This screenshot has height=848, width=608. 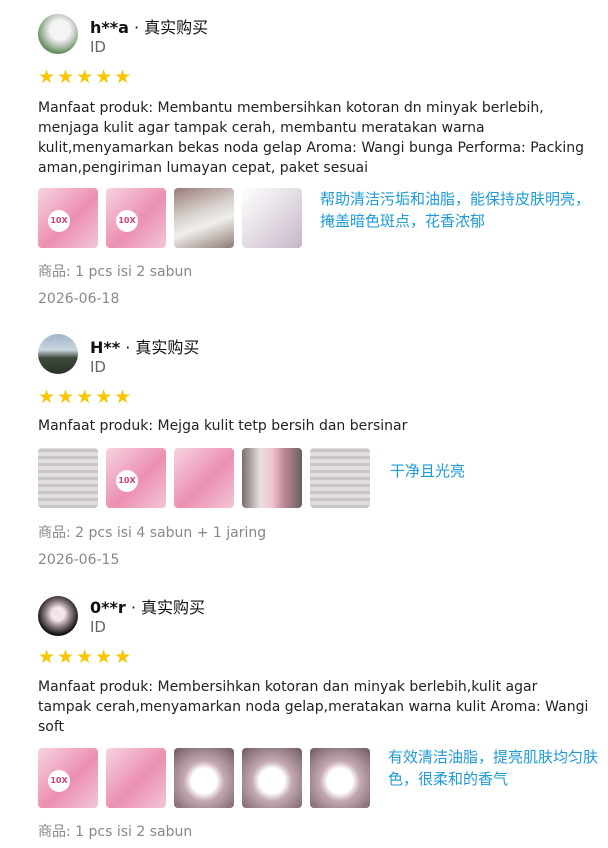 What do you see at coordinates (149, 27) in the screenshot?
I see `username: h**a · 真实购买` at bounding box center [149, 27].